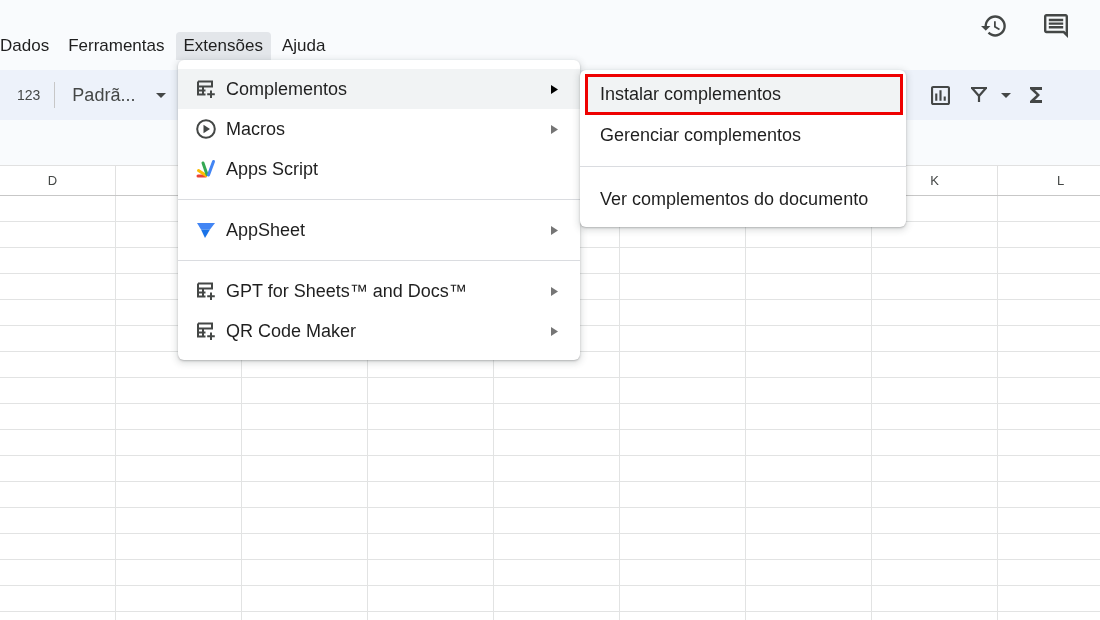 Image resolution: width=1100 pixels, height=620 pixels. Describe the element at coordinates (994, 26) in the screenshot. I see `history-icon` at that location.